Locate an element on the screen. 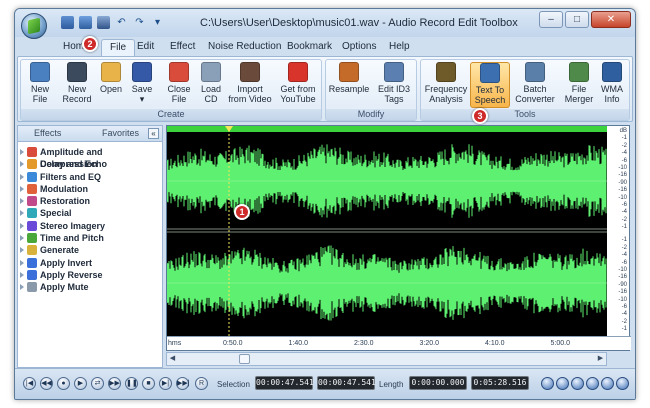 This screenshot has height=408, width=650. scroll-thumb is located at coordinates (244, 359).